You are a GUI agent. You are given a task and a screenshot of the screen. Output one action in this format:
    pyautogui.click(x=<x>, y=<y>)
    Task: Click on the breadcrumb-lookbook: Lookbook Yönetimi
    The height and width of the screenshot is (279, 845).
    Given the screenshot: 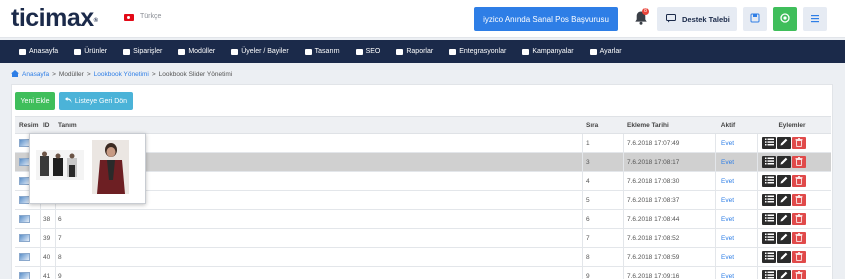 What is the action you would take?
    pyautogui.click(x=121, y=74)
    